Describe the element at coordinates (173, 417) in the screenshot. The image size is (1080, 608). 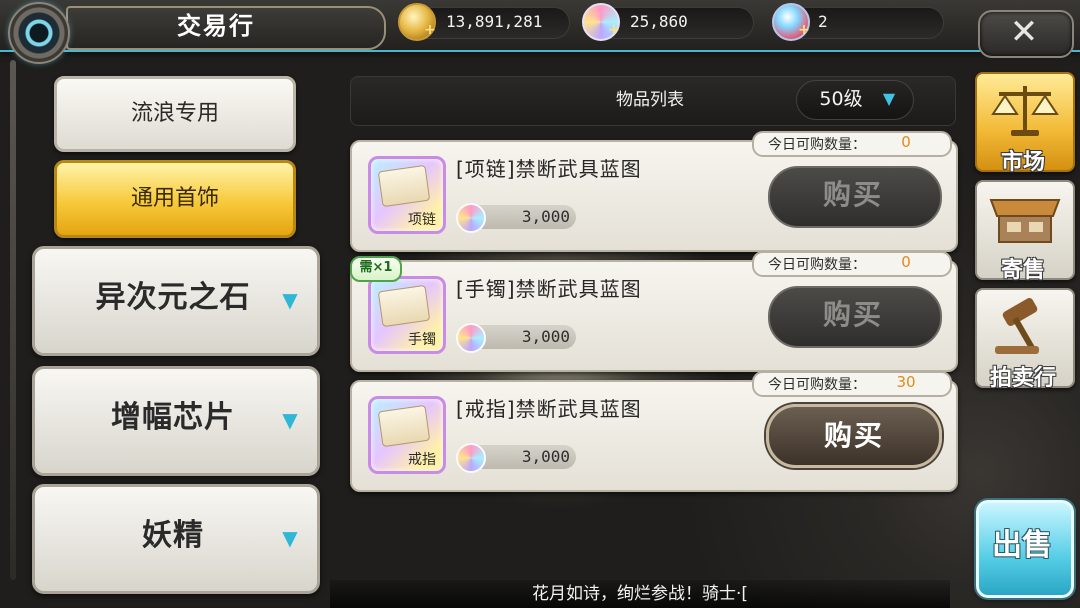
I see `category-label: 增幅芯片` at that location.